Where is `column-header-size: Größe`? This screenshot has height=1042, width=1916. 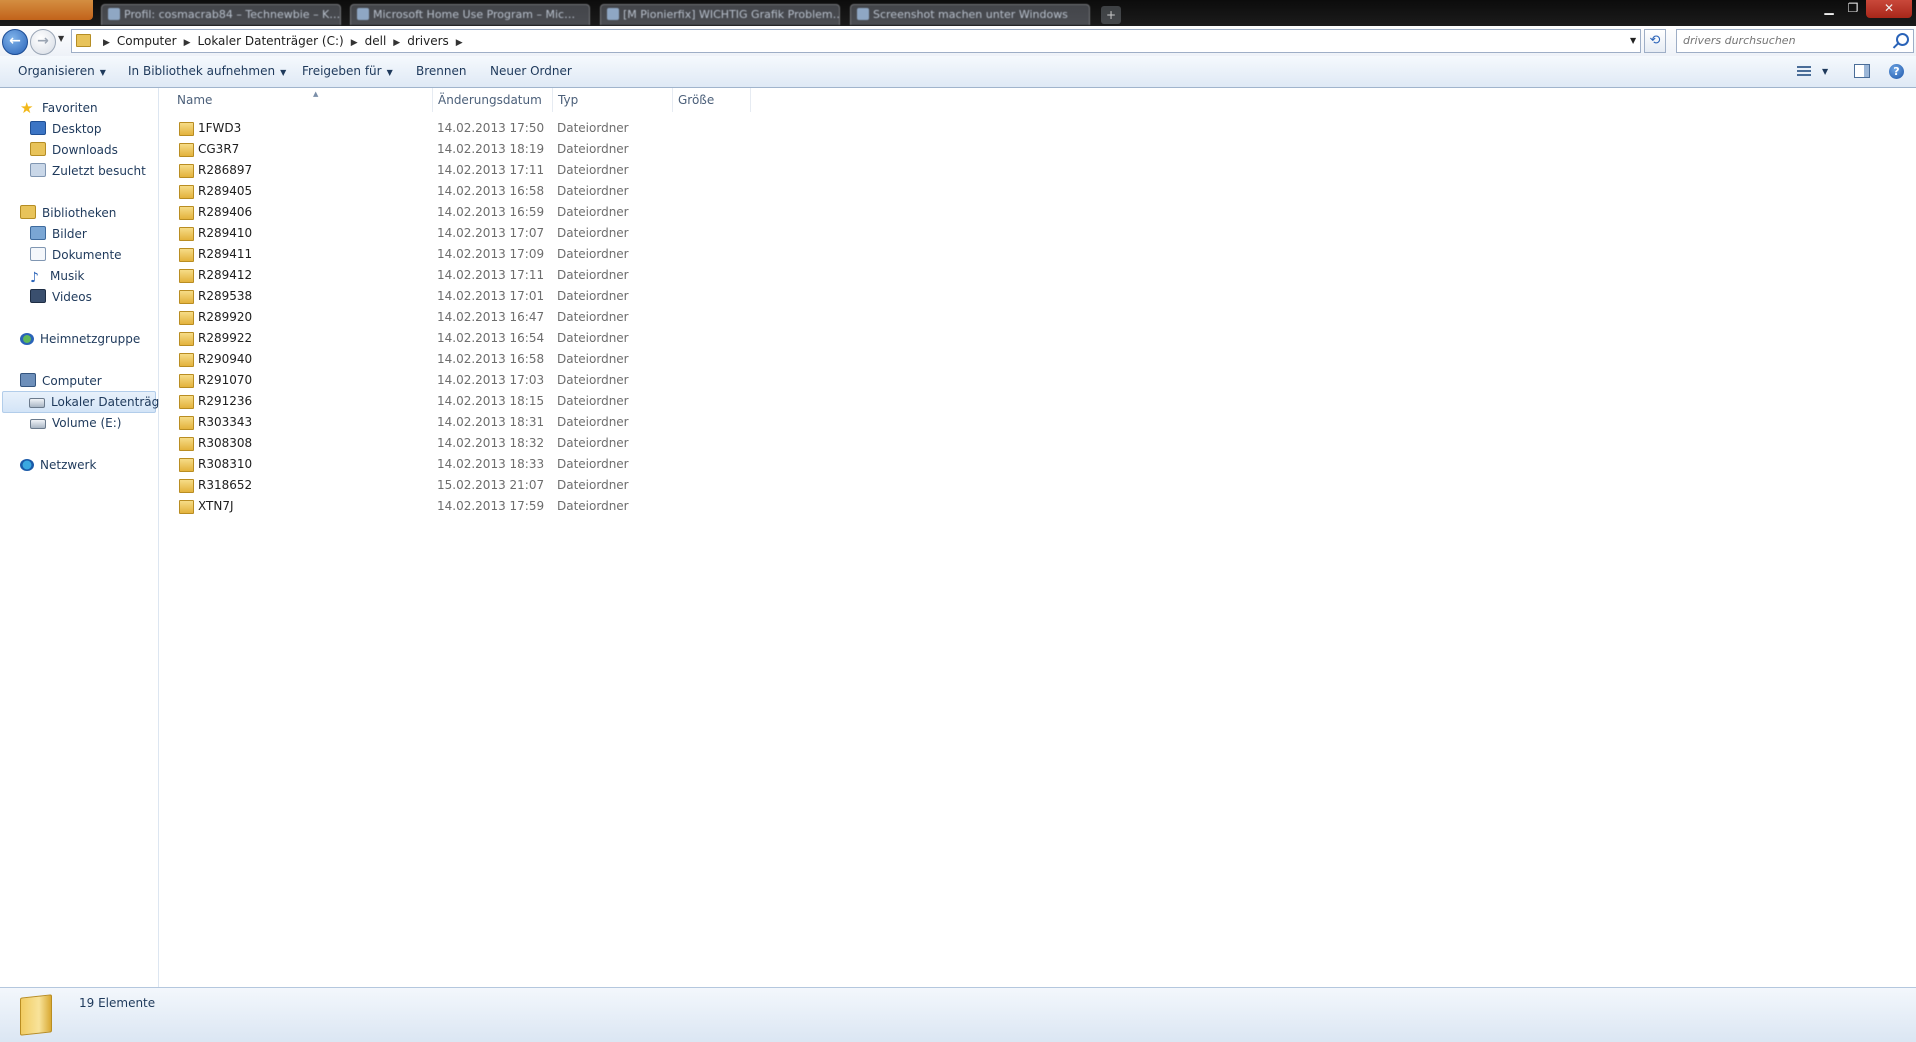 column-header-size: Größe is located at coordinates (714, 100).